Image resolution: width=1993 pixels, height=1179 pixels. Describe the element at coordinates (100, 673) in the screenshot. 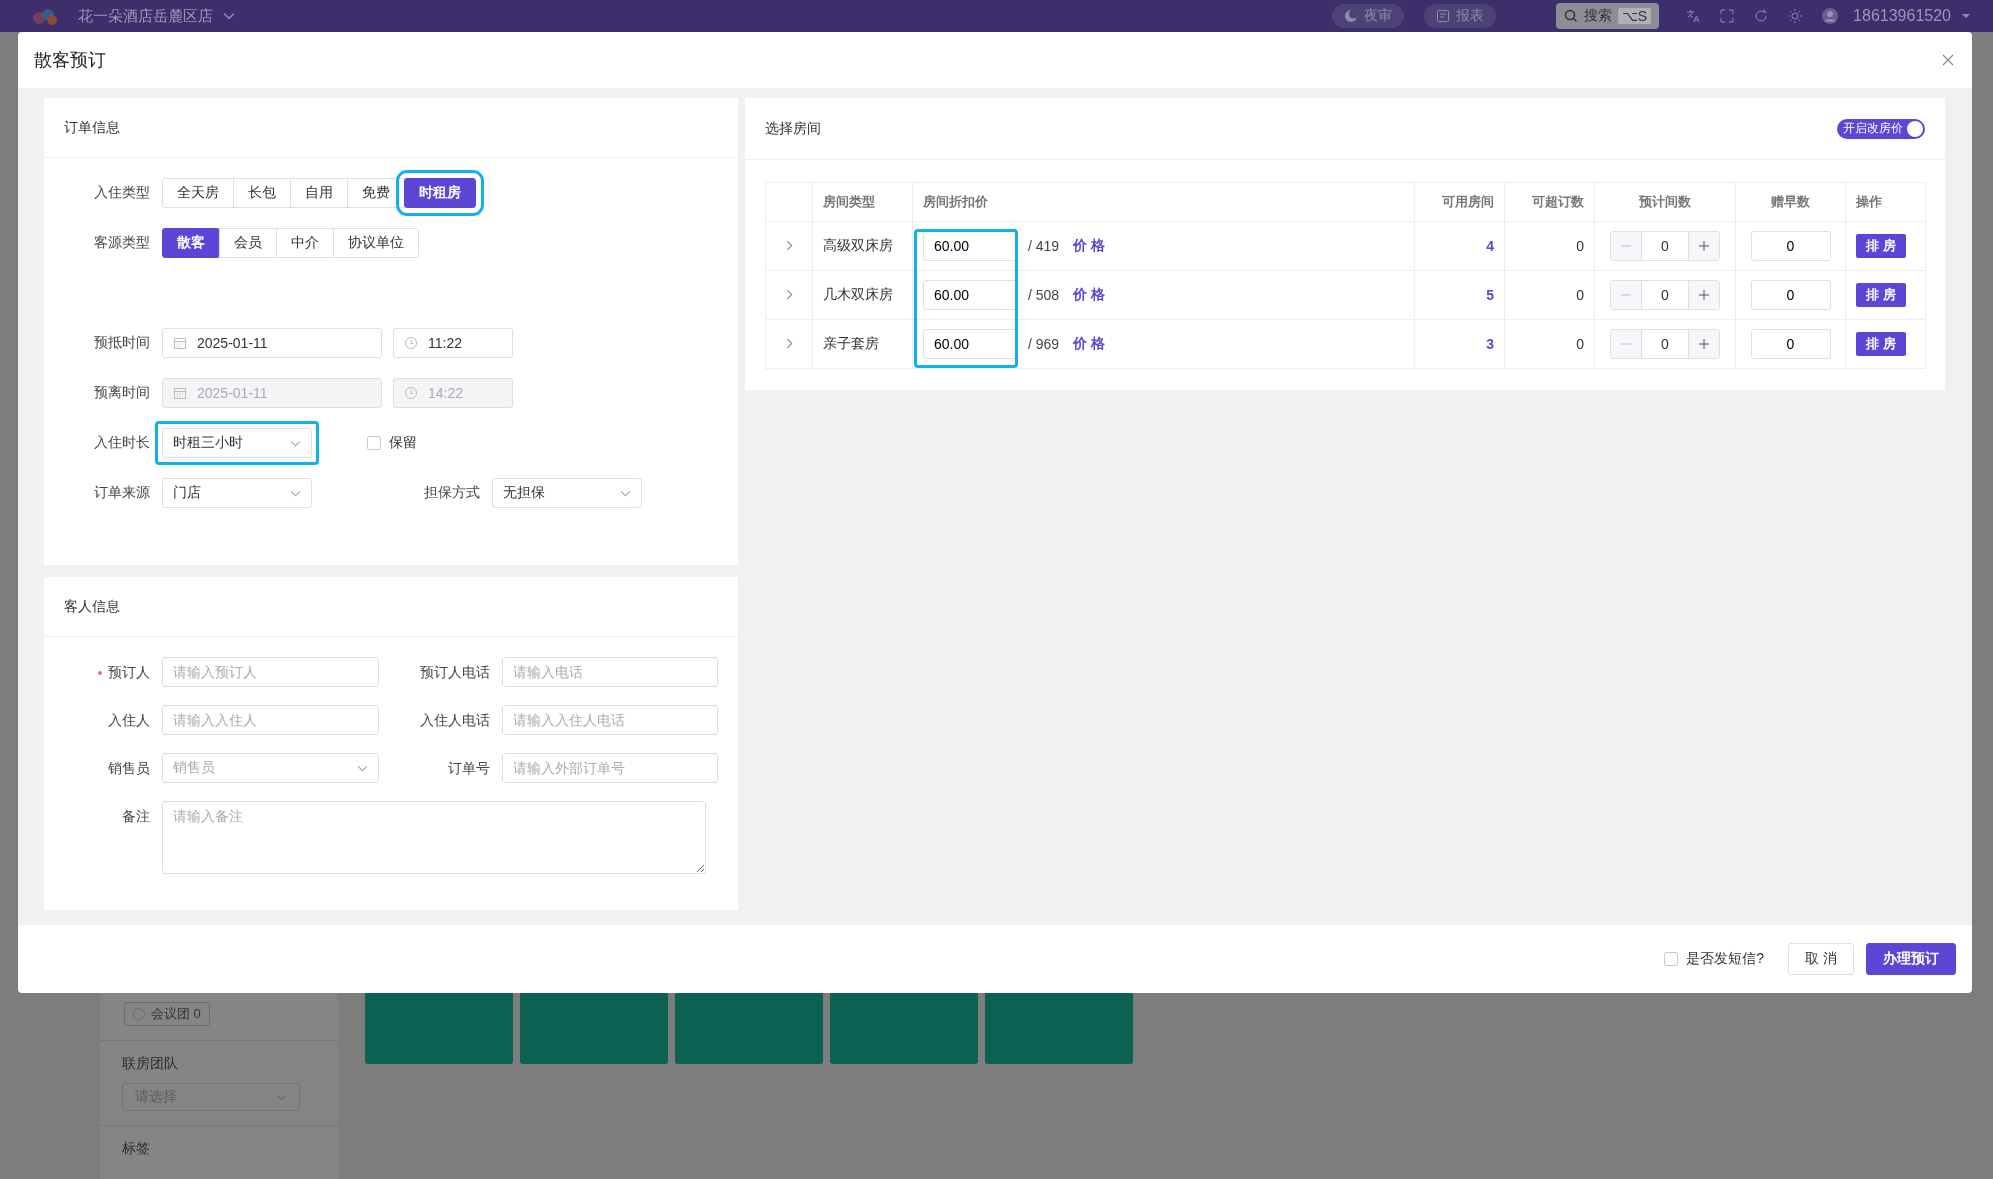

I see `required-mark-icon` at that location.